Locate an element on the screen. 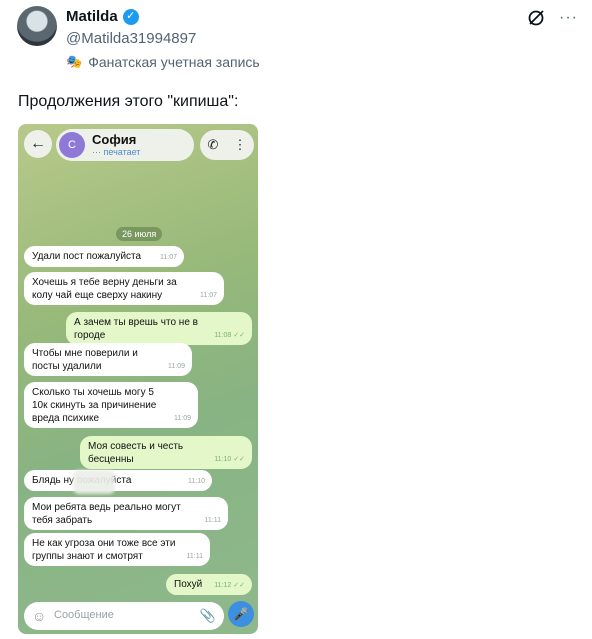 The image size is (592, 639). paperclip-icon: 📎 is located at coordinates (207, 615).